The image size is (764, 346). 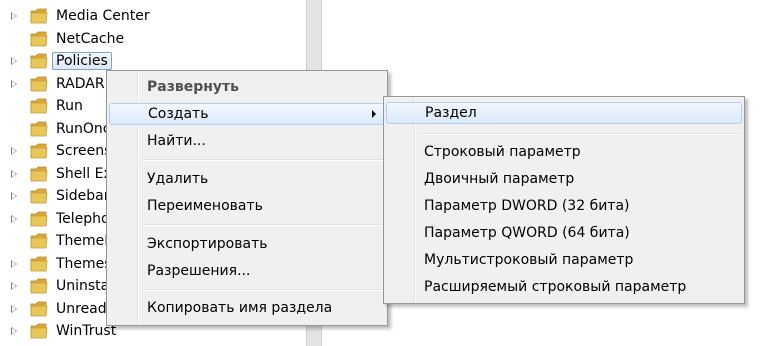 I want to click on submenu-item-binary-label: Двоичный параметр, so click(x=499, y=179).